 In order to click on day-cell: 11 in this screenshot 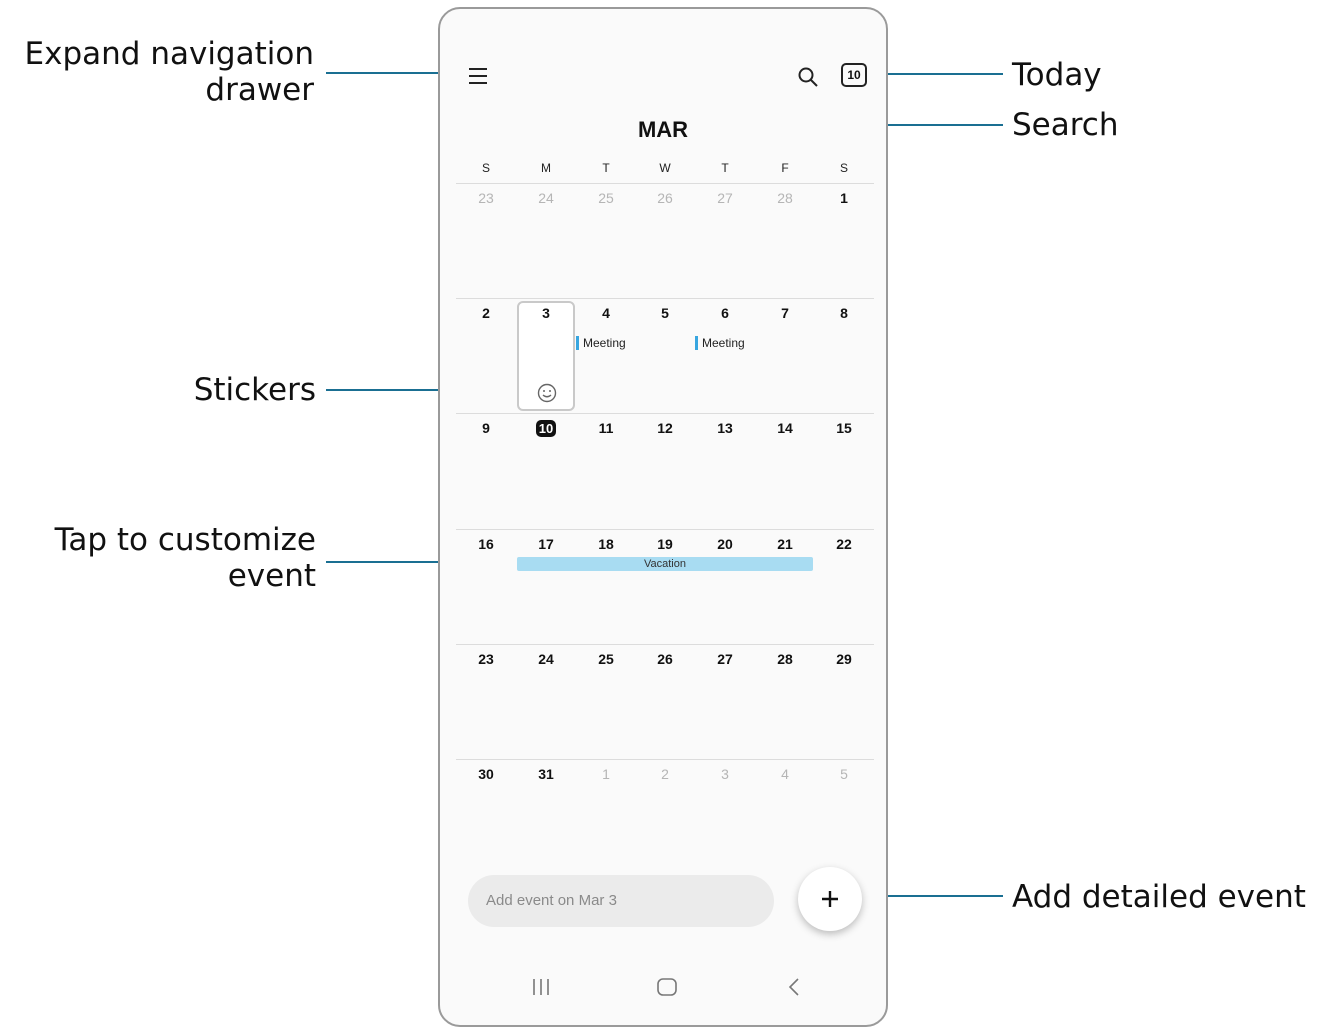, I will do `click(606, 428)`.